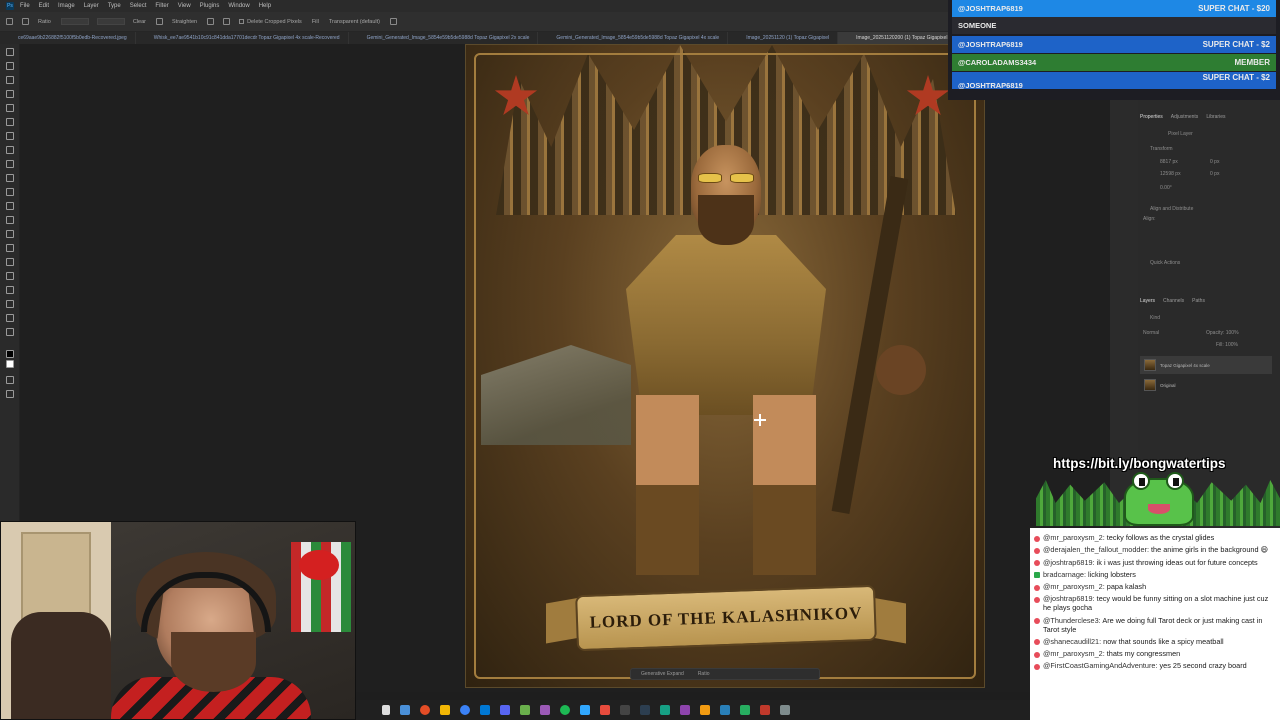 The width and height of the screenshot is (1280, 720). Describe the element at coordinates (10, 150) in the screenshot. I see `healing-brush-icon` at that location.